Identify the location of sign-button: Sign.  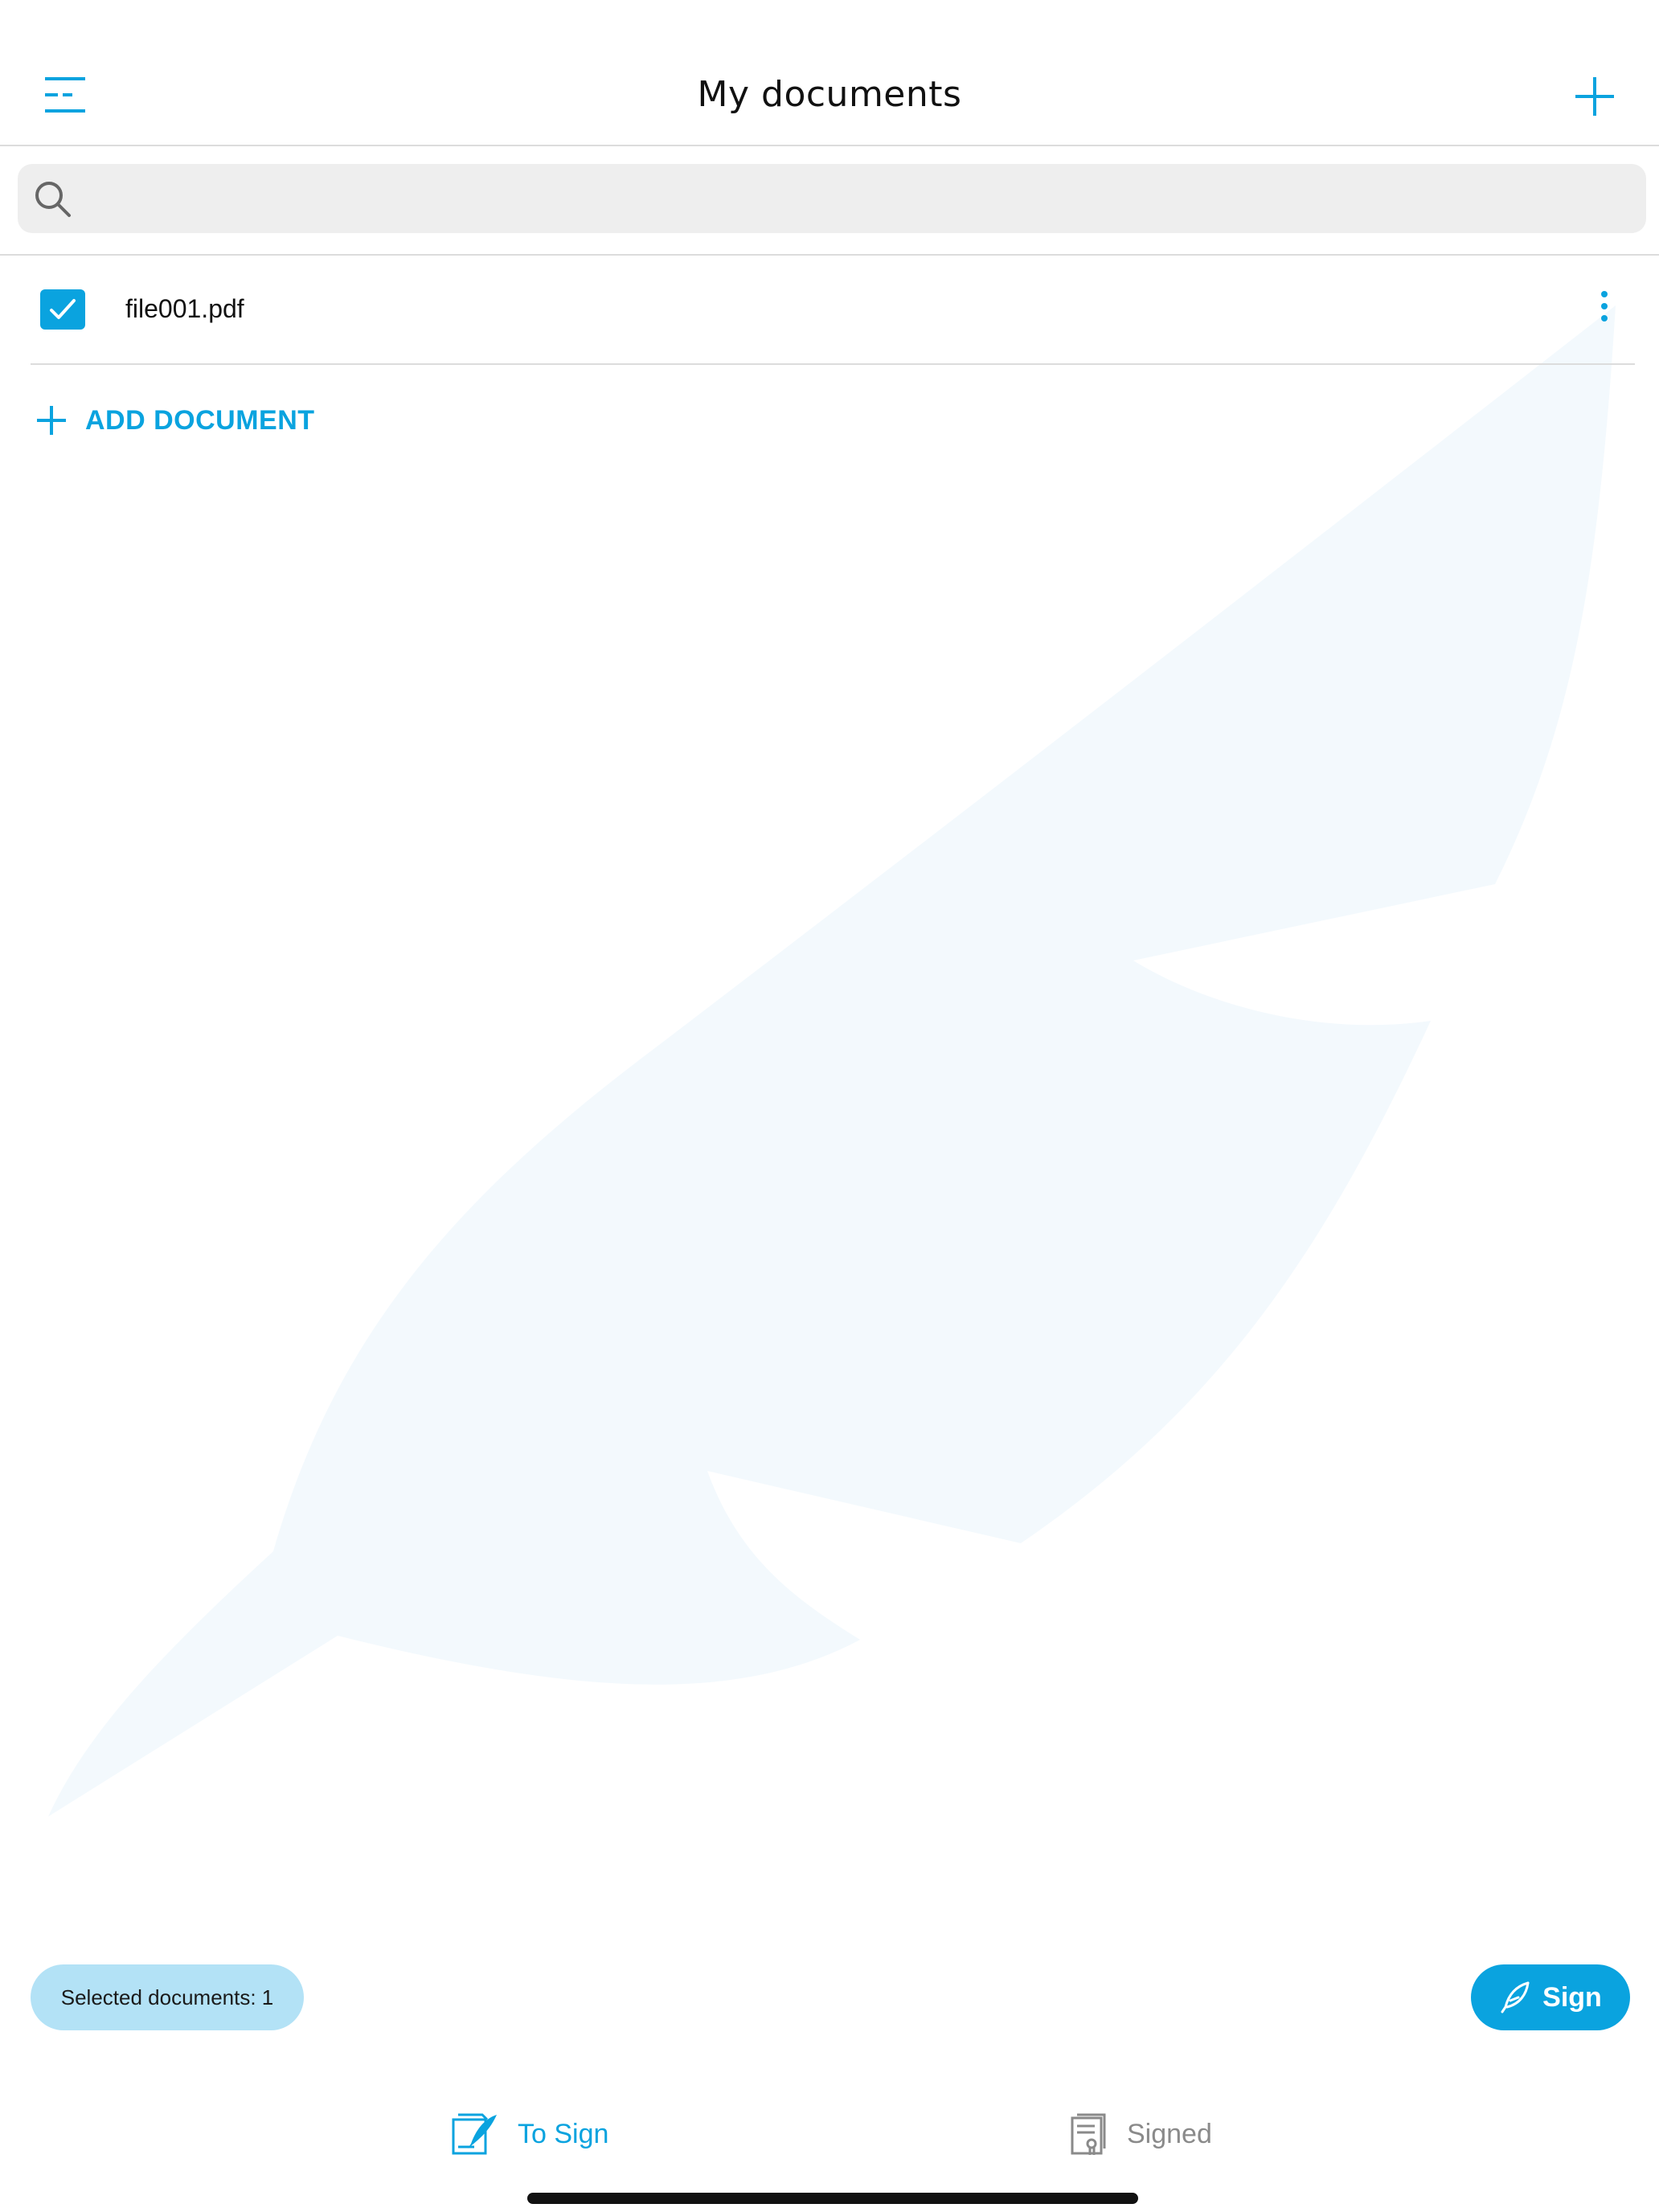
(1550, 1997).